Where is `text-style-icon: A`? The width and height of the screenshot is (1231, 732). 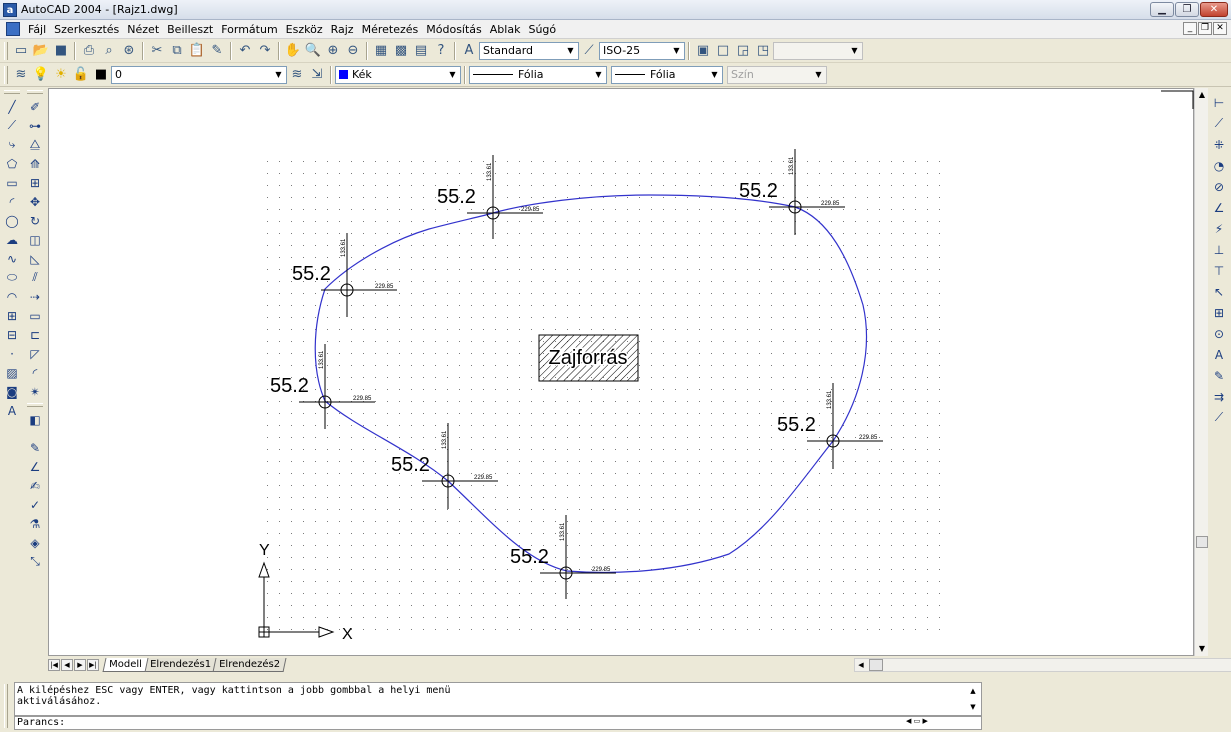
text-style-icon: A is located at coordinates (469, 51).